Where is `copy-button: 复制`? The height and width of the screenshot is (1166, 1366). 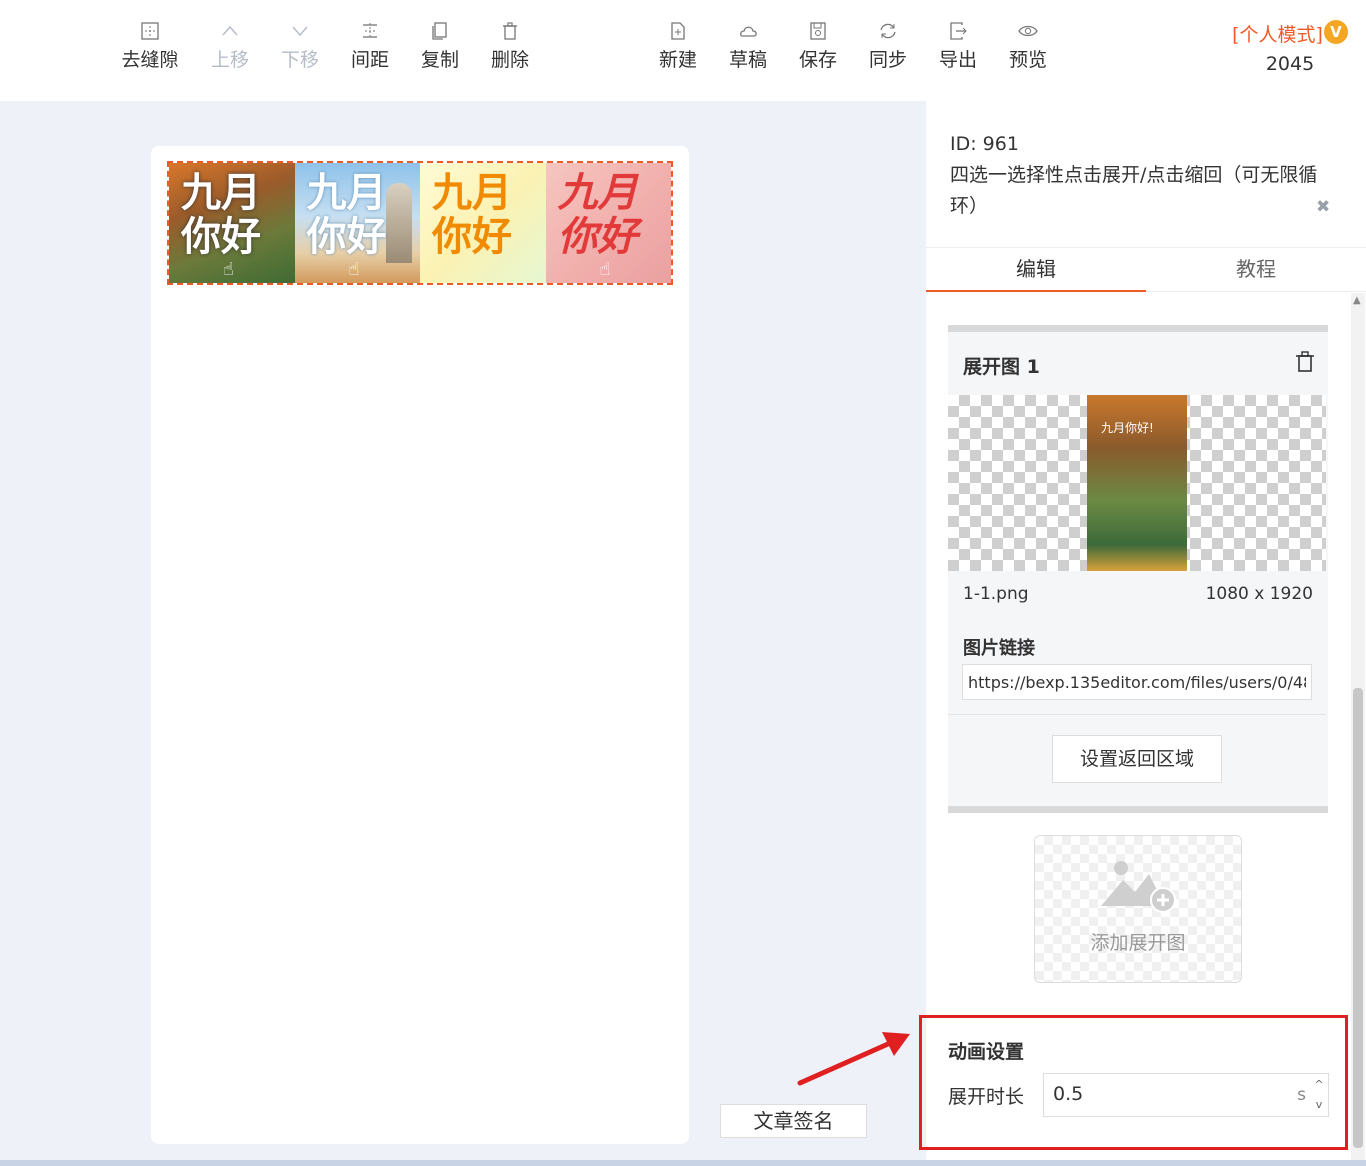
copy-button: 复制 is located at coordinates (440, 46).